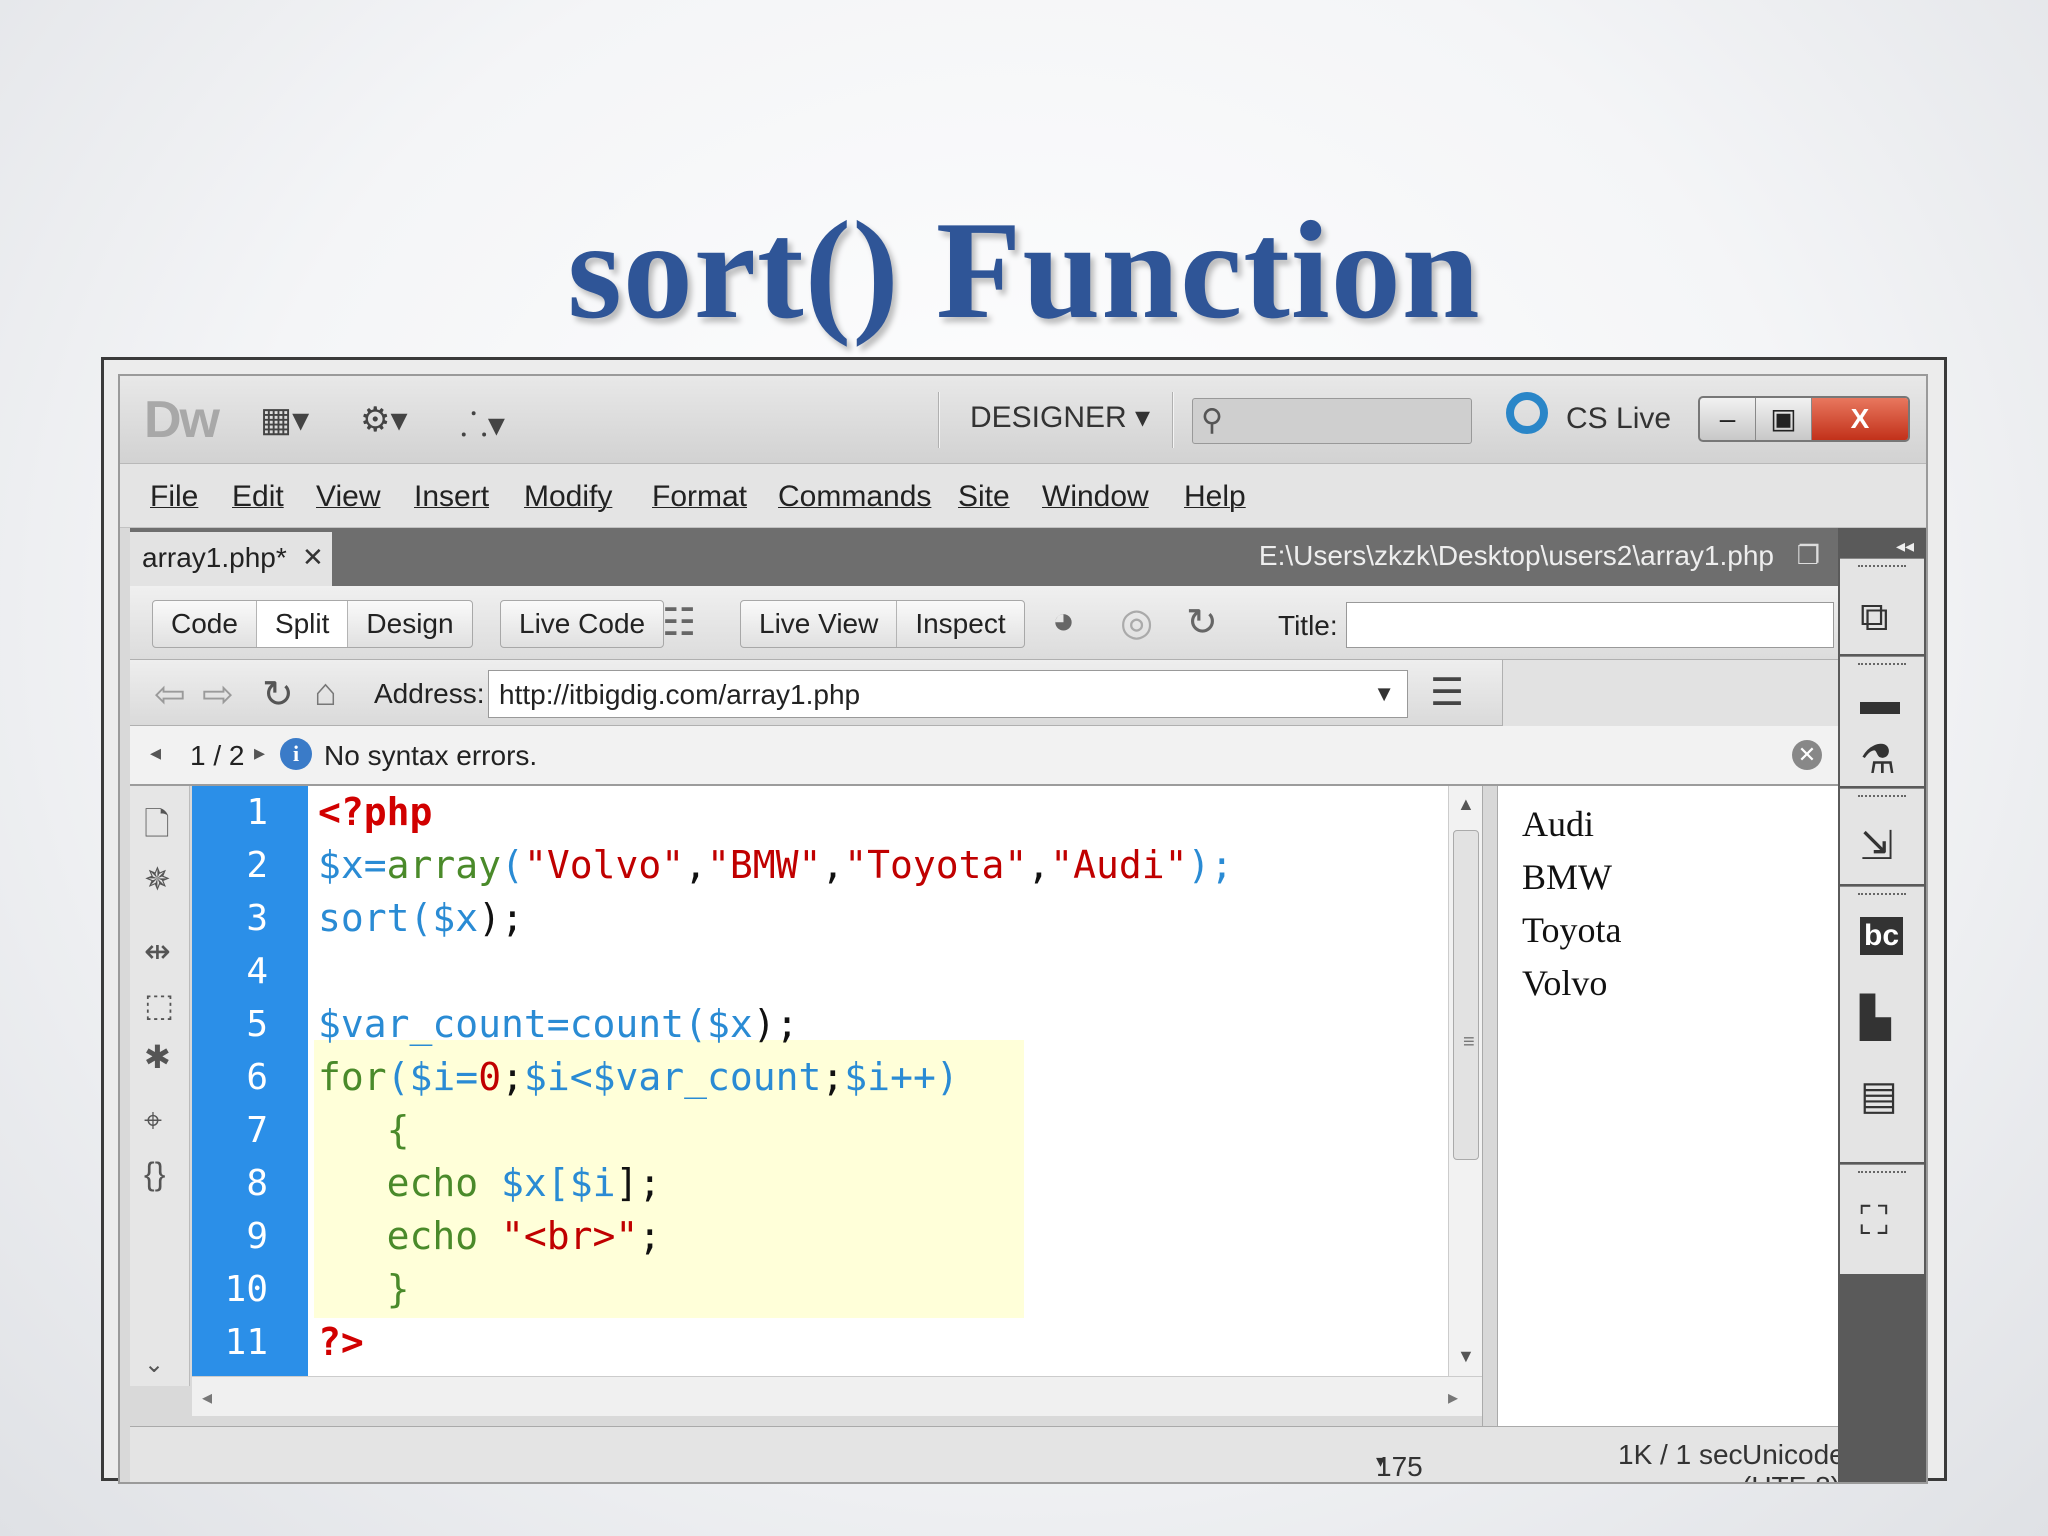 Image resolution: width=2048 pixels, height=1536 pixels. Describe the element at coordinates (207, 1397) in the screenshot. I see `scroll-left-arrow-icon: ◂` at that location.